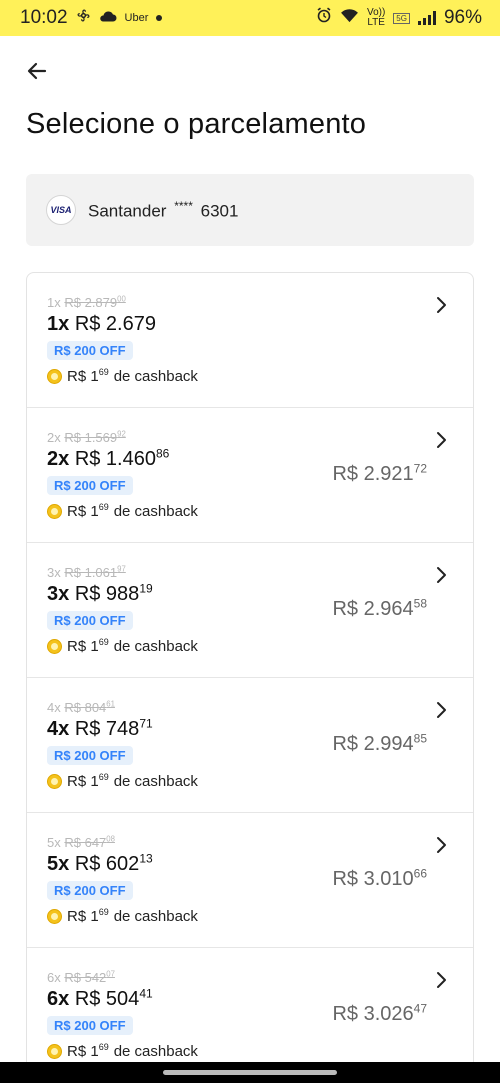  Describe the element at coordinates (426, 18) in the screenshot. I see `signal-icon` at that location.